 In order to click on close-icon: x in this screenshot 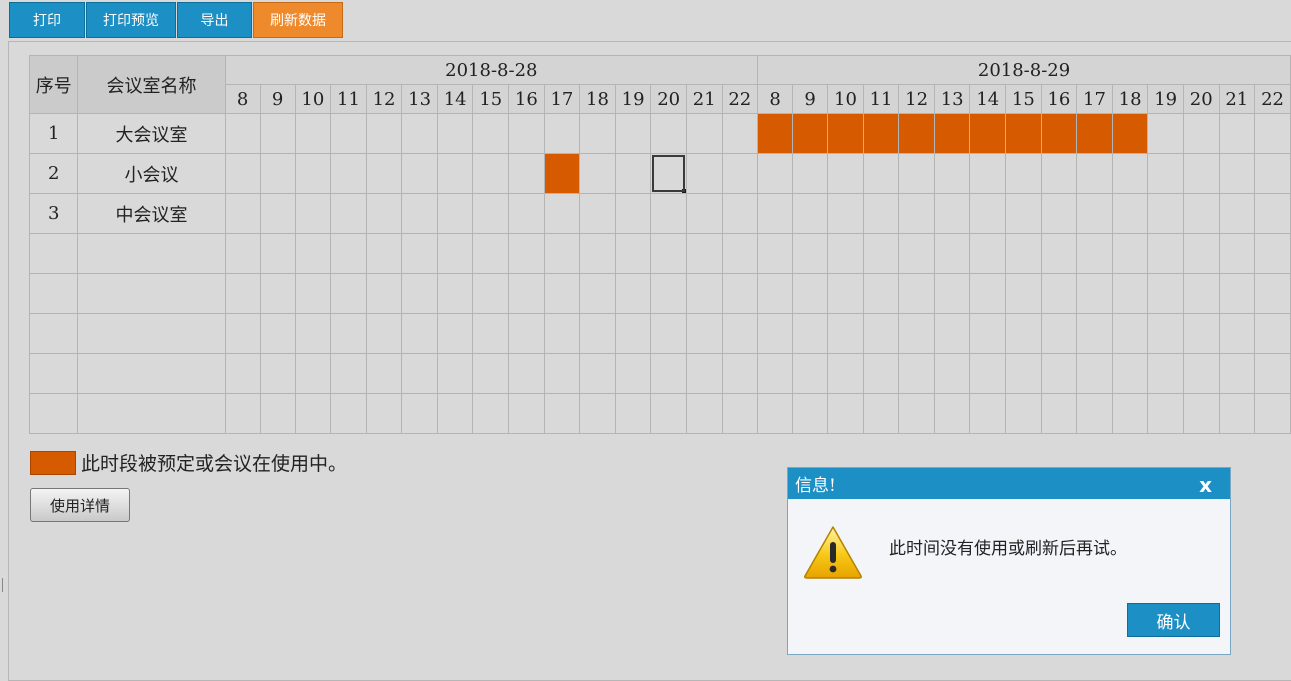, I will do `click(1205, 485)`.